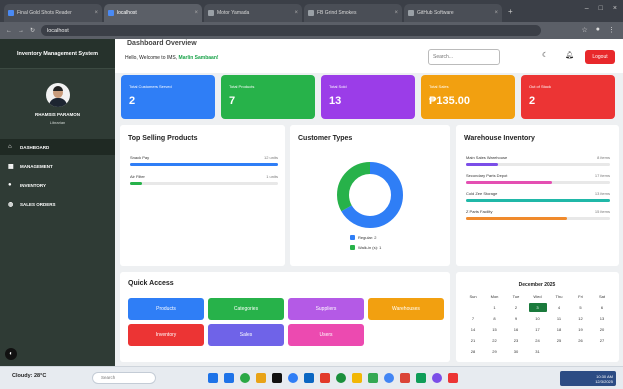 This screenshot has width=623, height=389. I want to click on calendar-day: 23, so click(516, 340).